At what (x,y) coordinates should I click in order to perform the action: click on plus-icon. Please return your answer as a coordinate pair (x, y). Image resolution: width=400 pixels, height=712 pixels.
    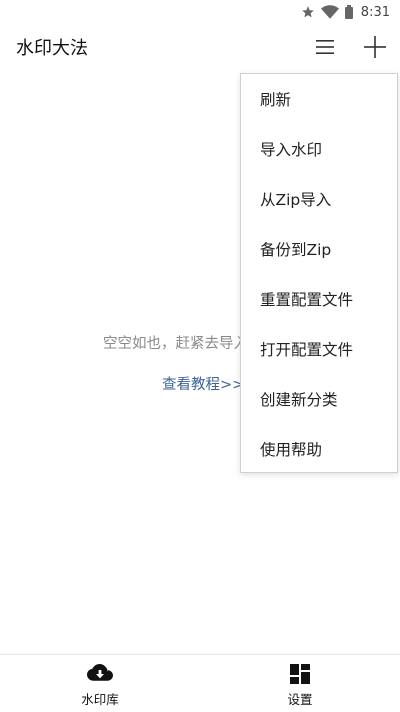
    Looking at the image, I should click on (375, 49).